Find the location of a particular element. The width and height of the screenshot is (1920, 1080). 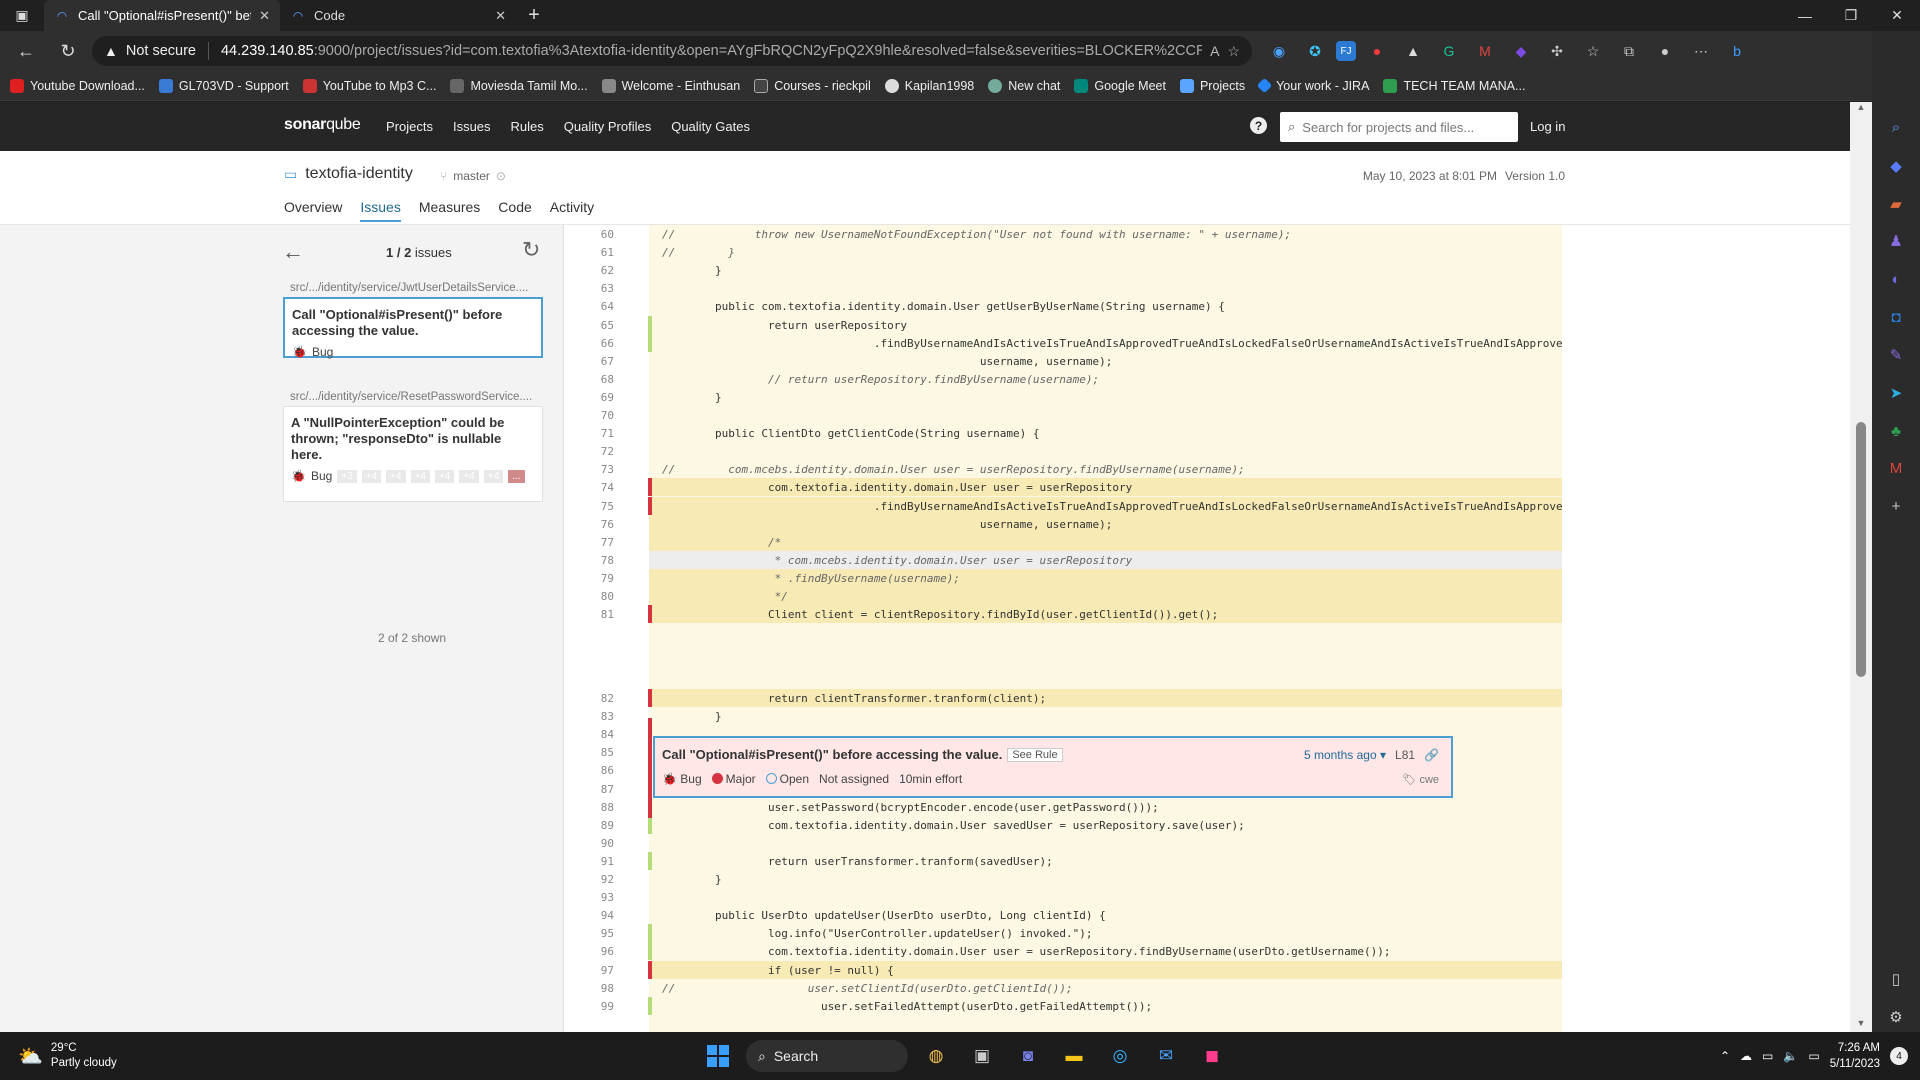

line-number: 83 is located at coordinates (599, 716).